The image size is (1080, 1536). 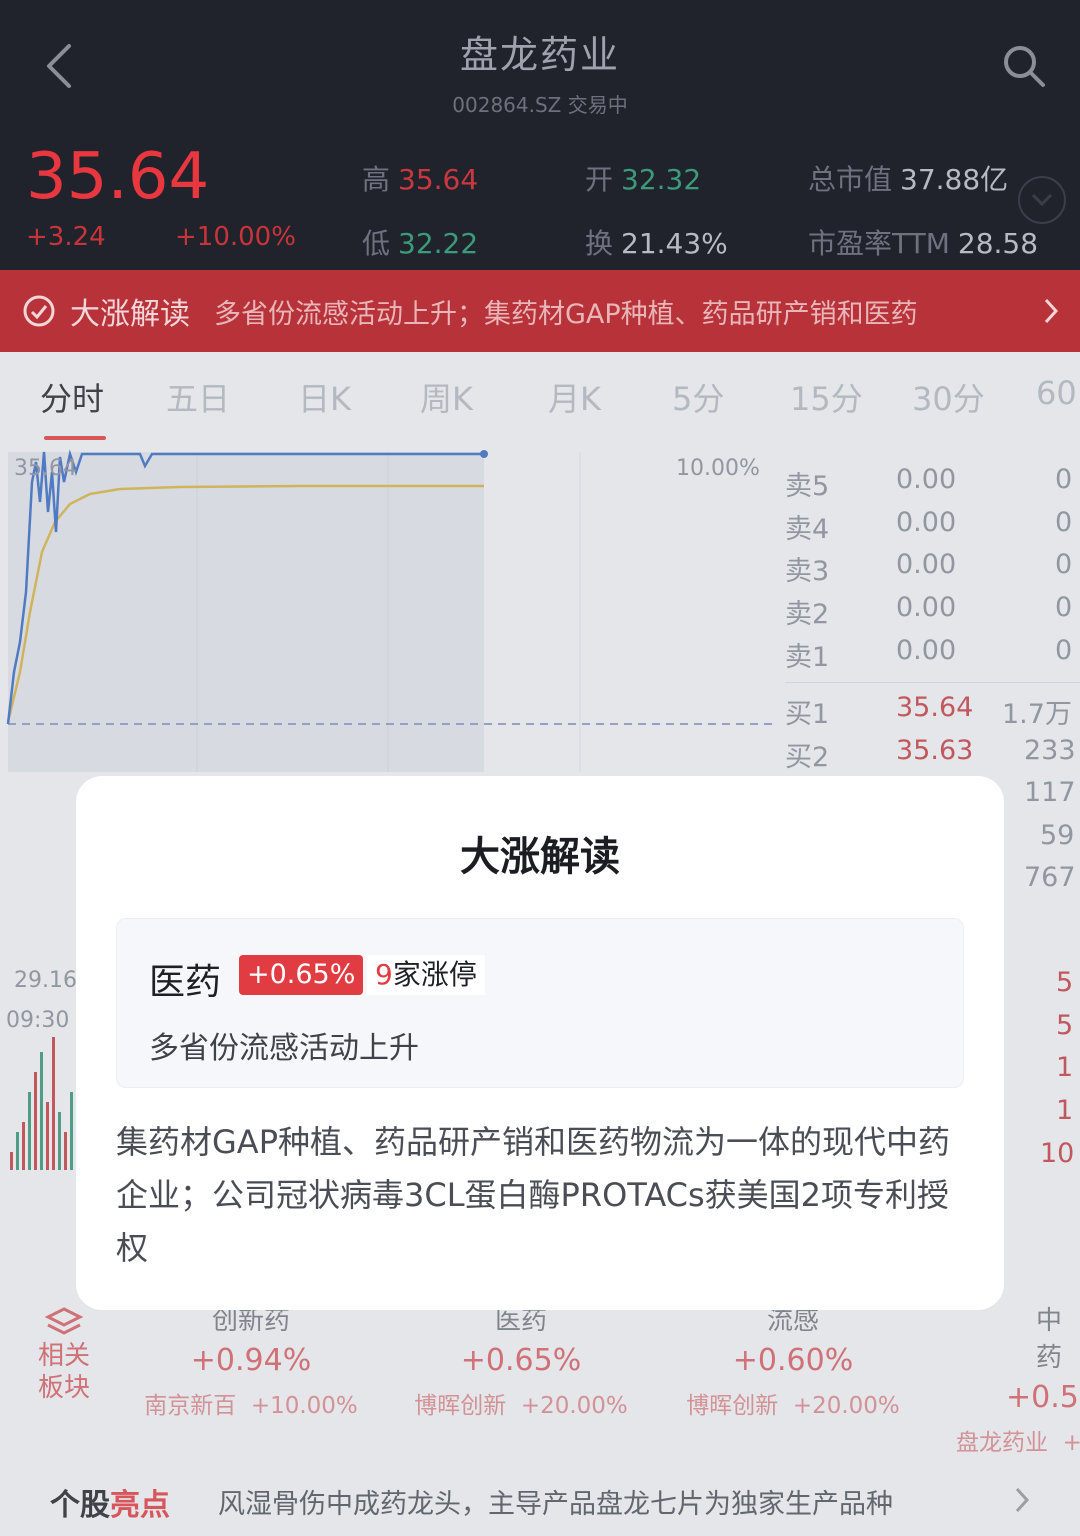 I want to click on sector-reason: 多省份流感活动上升, so click(x=284, y=1048).